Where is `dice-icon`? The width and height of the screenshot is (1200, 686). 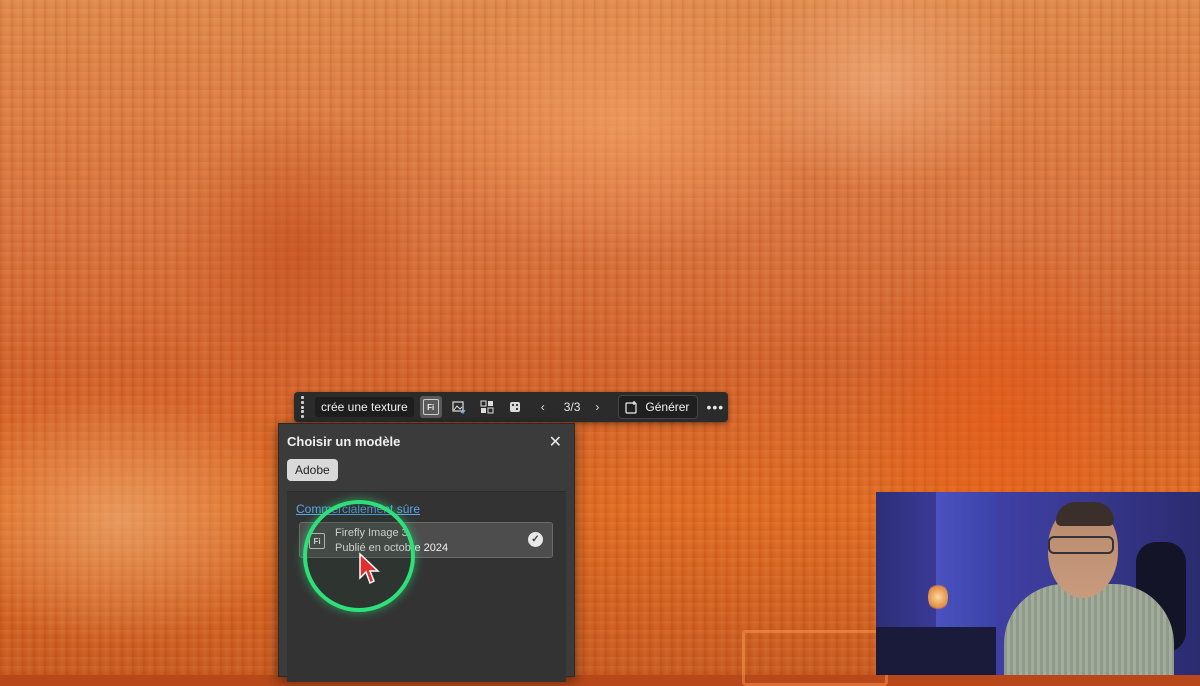
dice-icon is located at coordinates (514, 407).